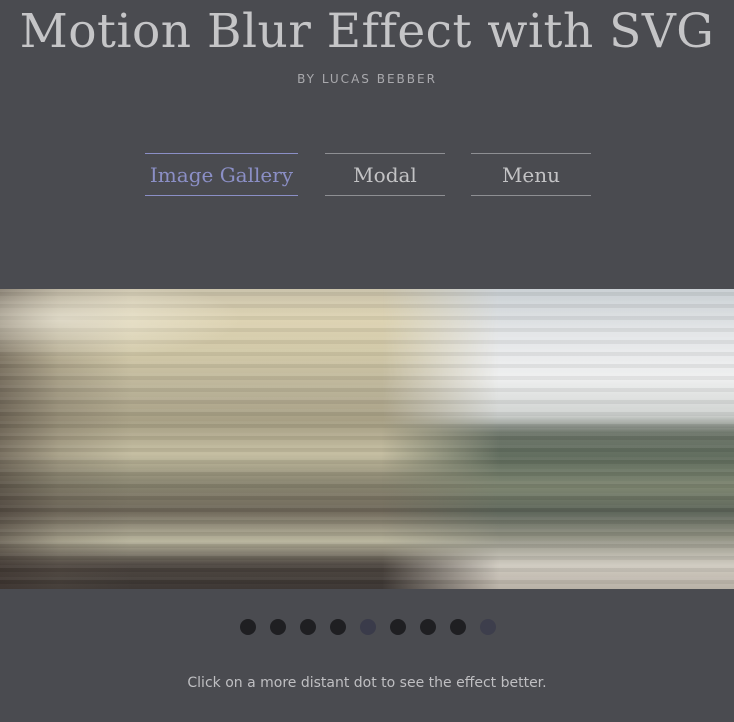 The width and height of the screenshot is (734, 722). I want to click on tab-menu: Menu, so click(531, 174).